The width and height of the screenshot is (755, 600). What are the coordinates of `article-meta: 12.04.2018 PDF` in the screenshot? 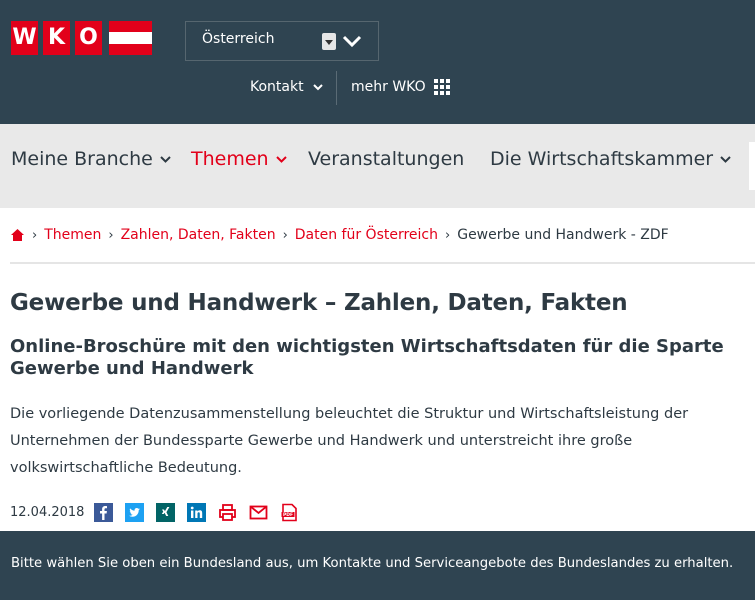 It's located at (160, 512).